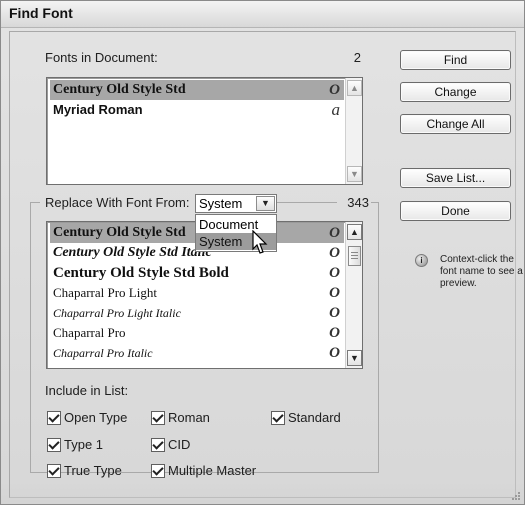 This screenshot has width=525, height=505. Describe the element at coordinates (357, 57) in the screenshot. I see `fonts-in-document-count: 2` at that location.